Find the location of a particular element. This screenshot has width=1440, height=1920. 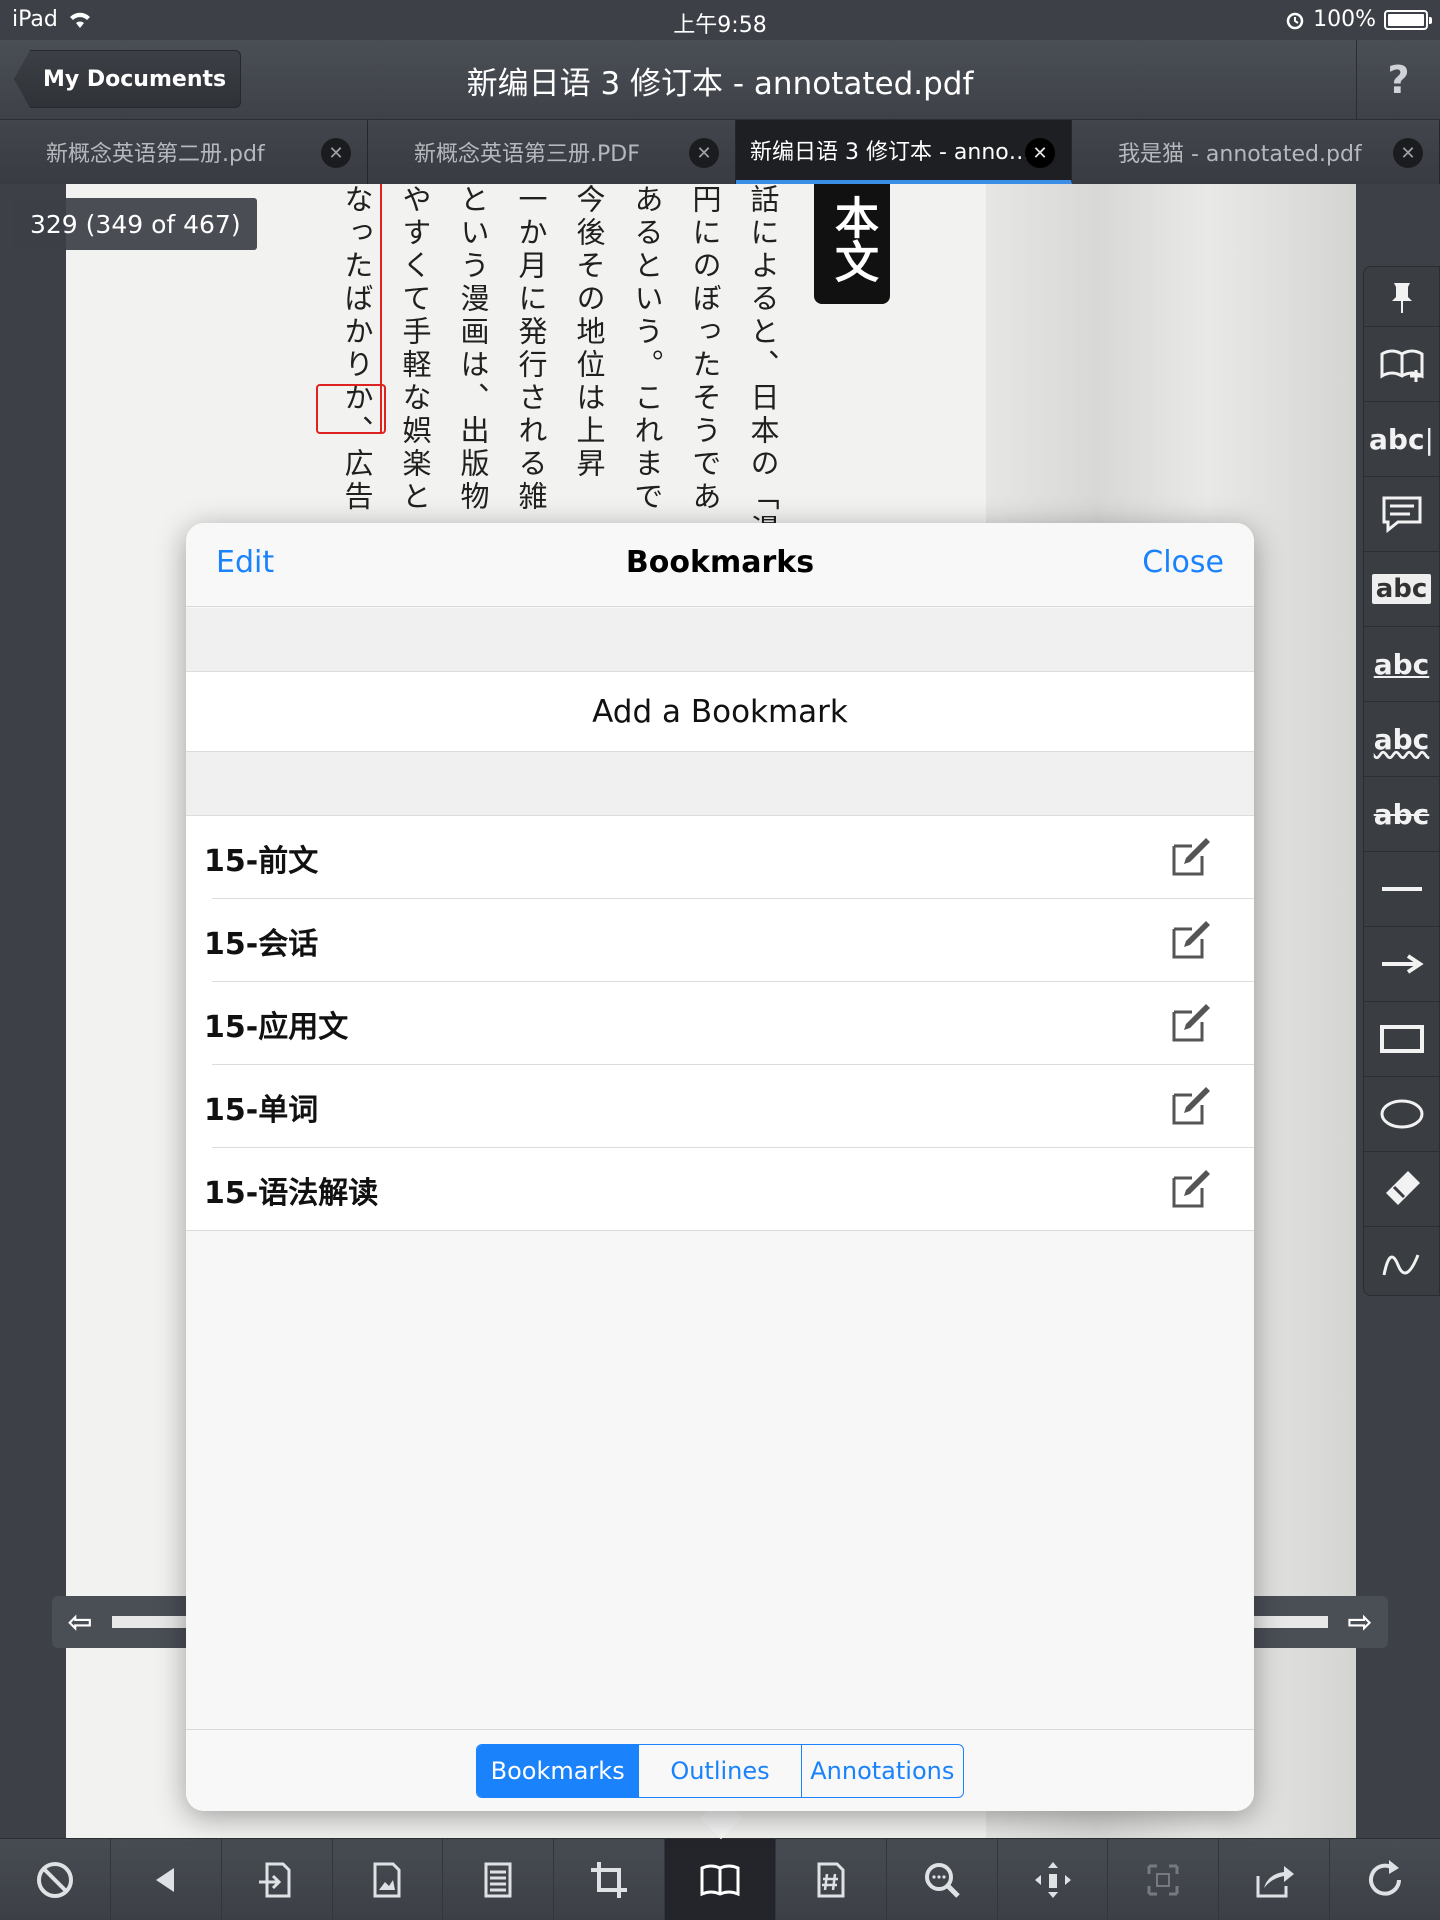

highlight-label: abc is located at coordinates (1401, 589).